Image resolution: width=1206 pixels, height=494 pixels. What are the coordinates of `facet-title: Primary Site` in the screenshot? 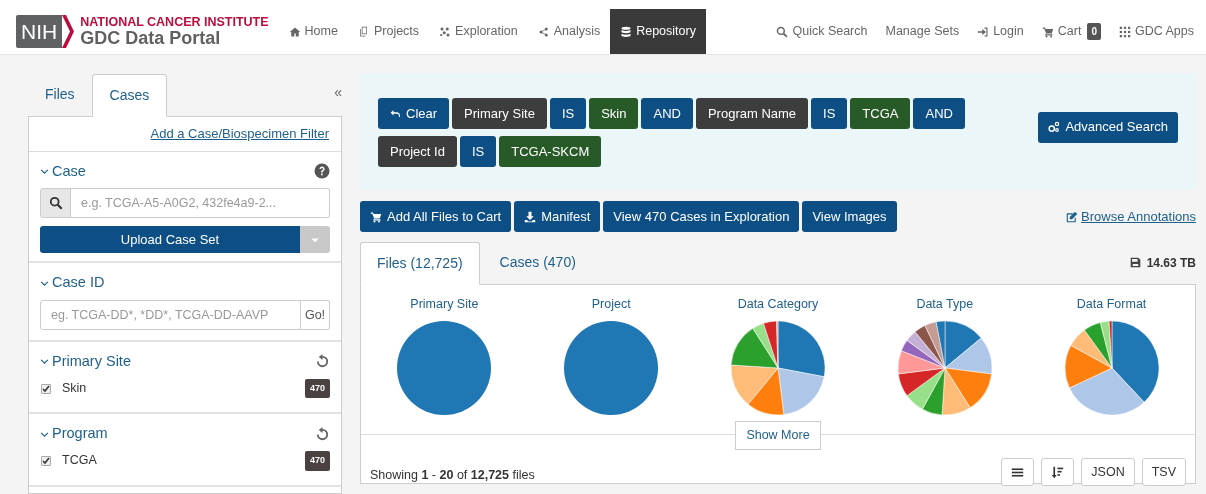 It's located at (182, 362).